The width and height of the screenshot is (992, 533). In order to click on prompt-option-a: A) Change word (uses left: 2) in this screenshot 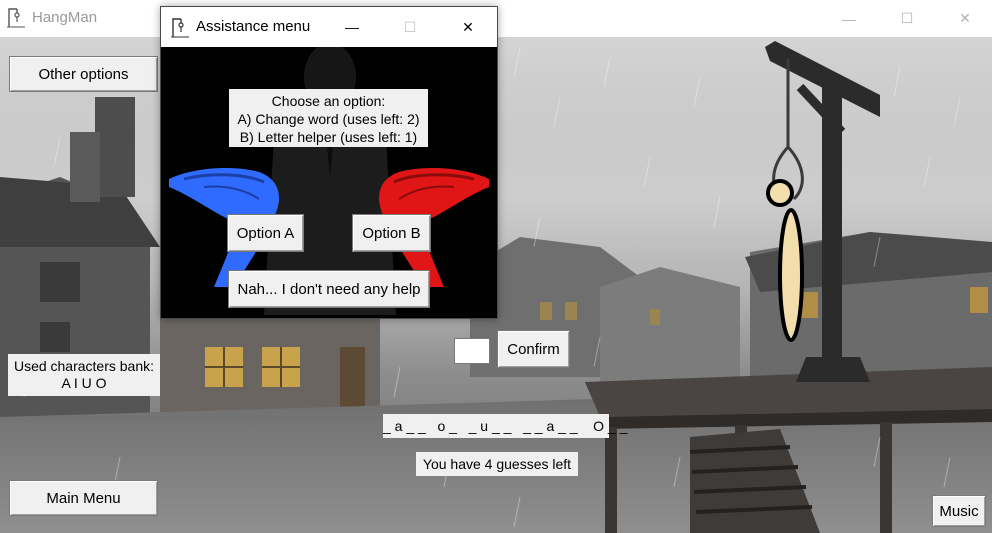, I will do `click(328, 119)`.